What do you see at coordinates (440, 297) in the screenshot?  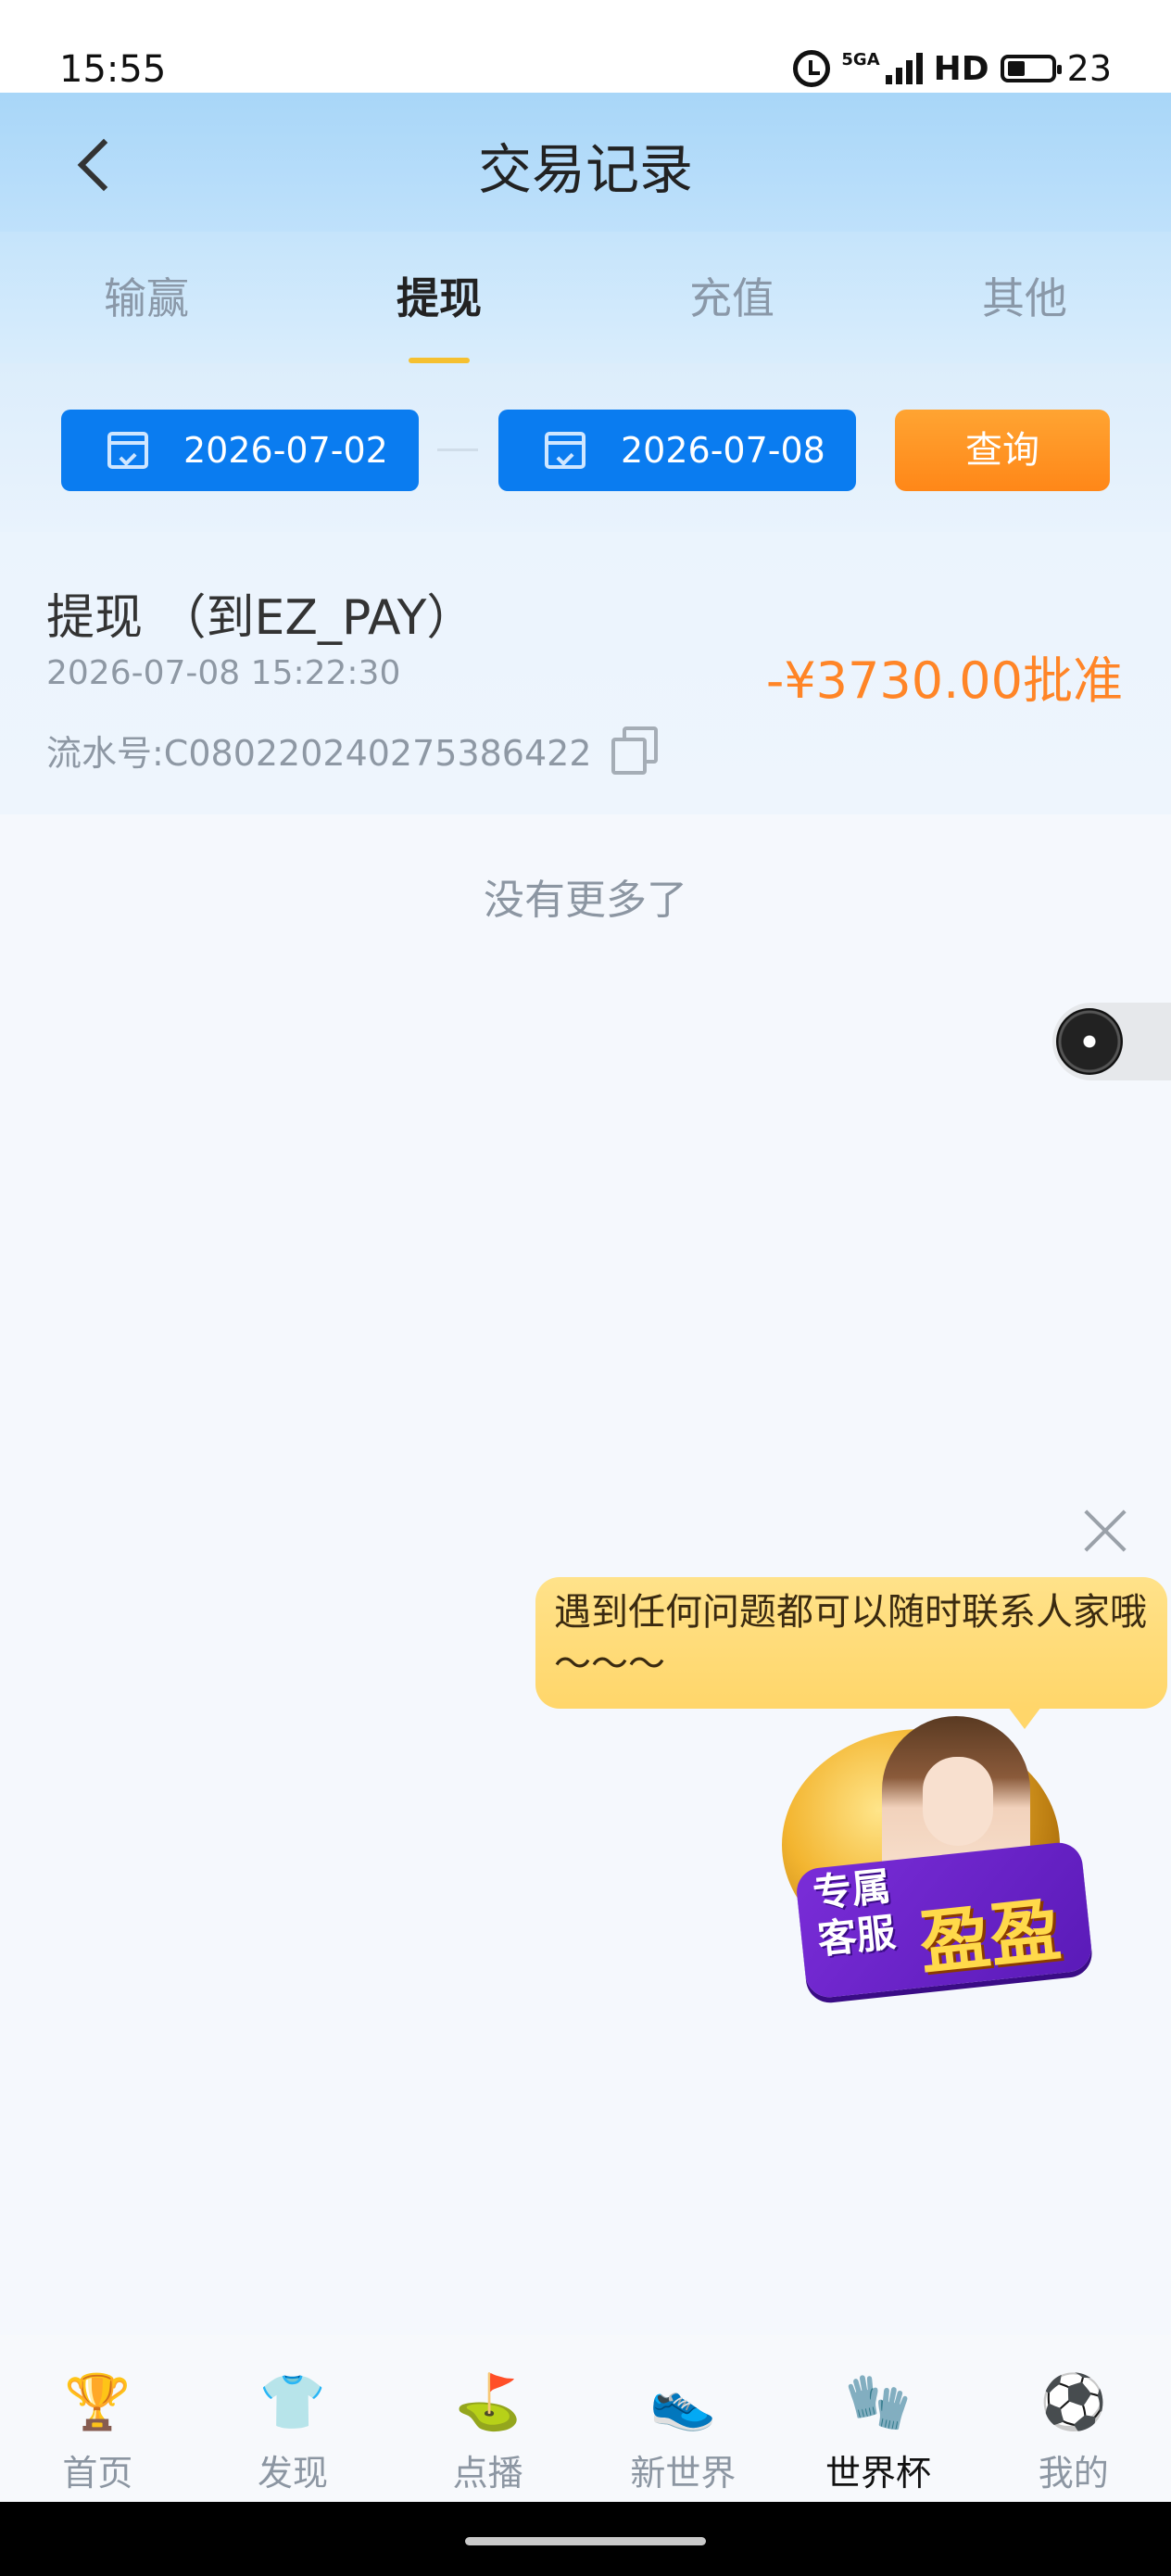 I see `tab-withdraw: 提现` at bounding box center [440, 297].